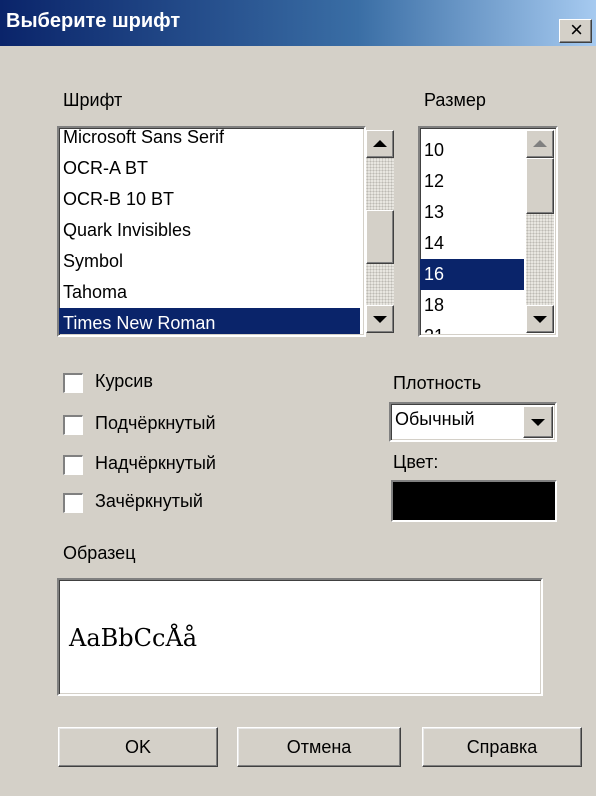 The height and width of the screenshot is (796, 596). I want to click on italic-label: Курсив, so click(124, 381).